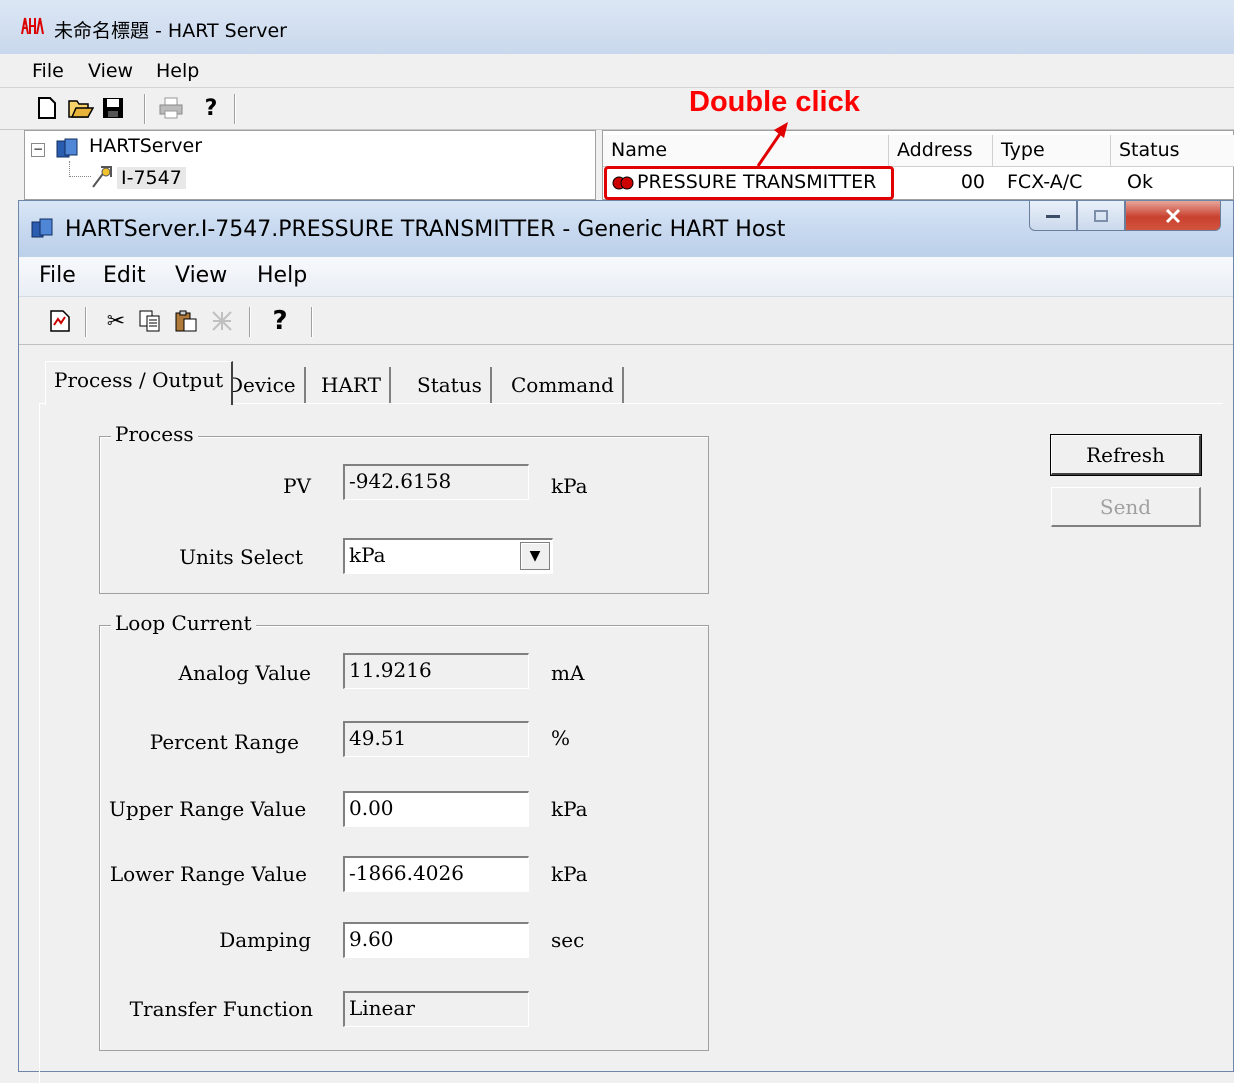  I want to click on minimize-button, so click(1053, 216).